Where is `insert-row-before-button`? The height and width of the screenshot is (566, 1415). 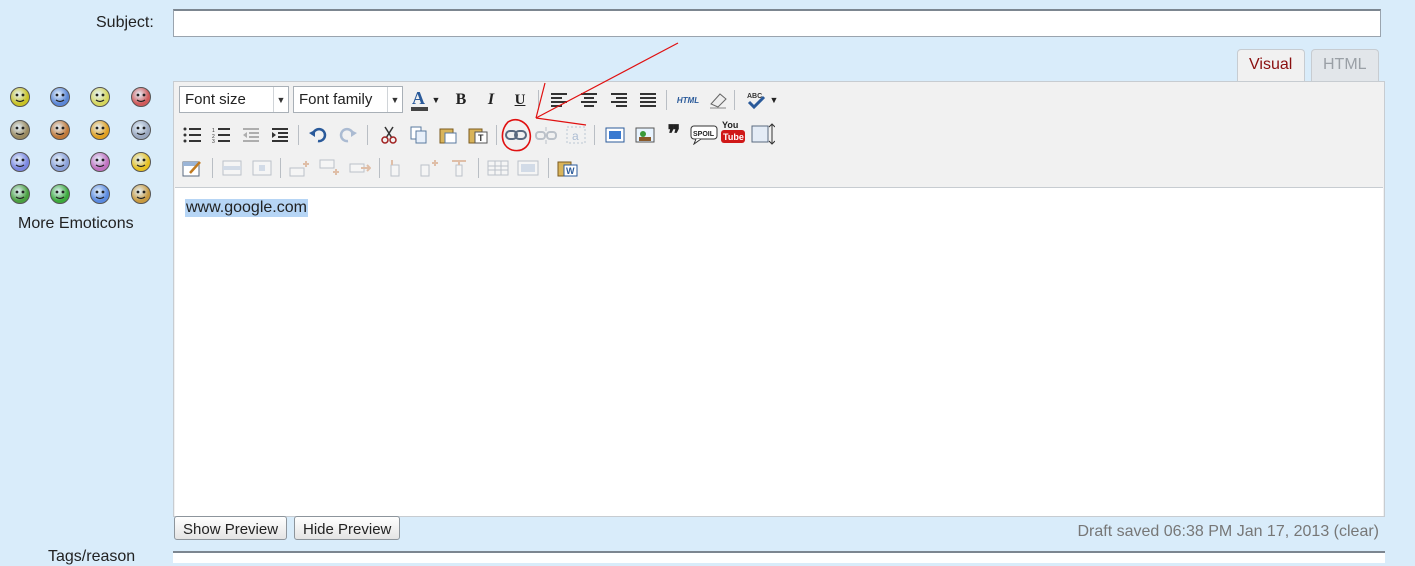
insert-row-before-button is located at coordinates (300, 168).